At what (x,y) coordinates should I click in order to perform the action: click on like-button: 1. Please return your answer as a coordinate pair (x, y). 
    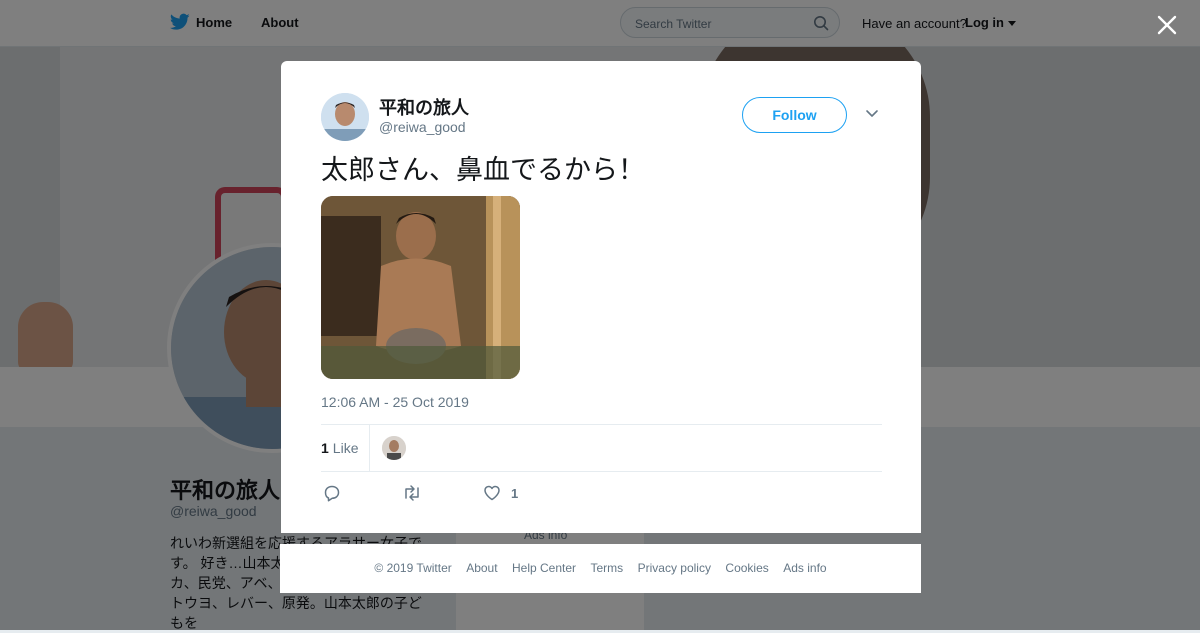
    Looking at the image, I should click on (500, 493).